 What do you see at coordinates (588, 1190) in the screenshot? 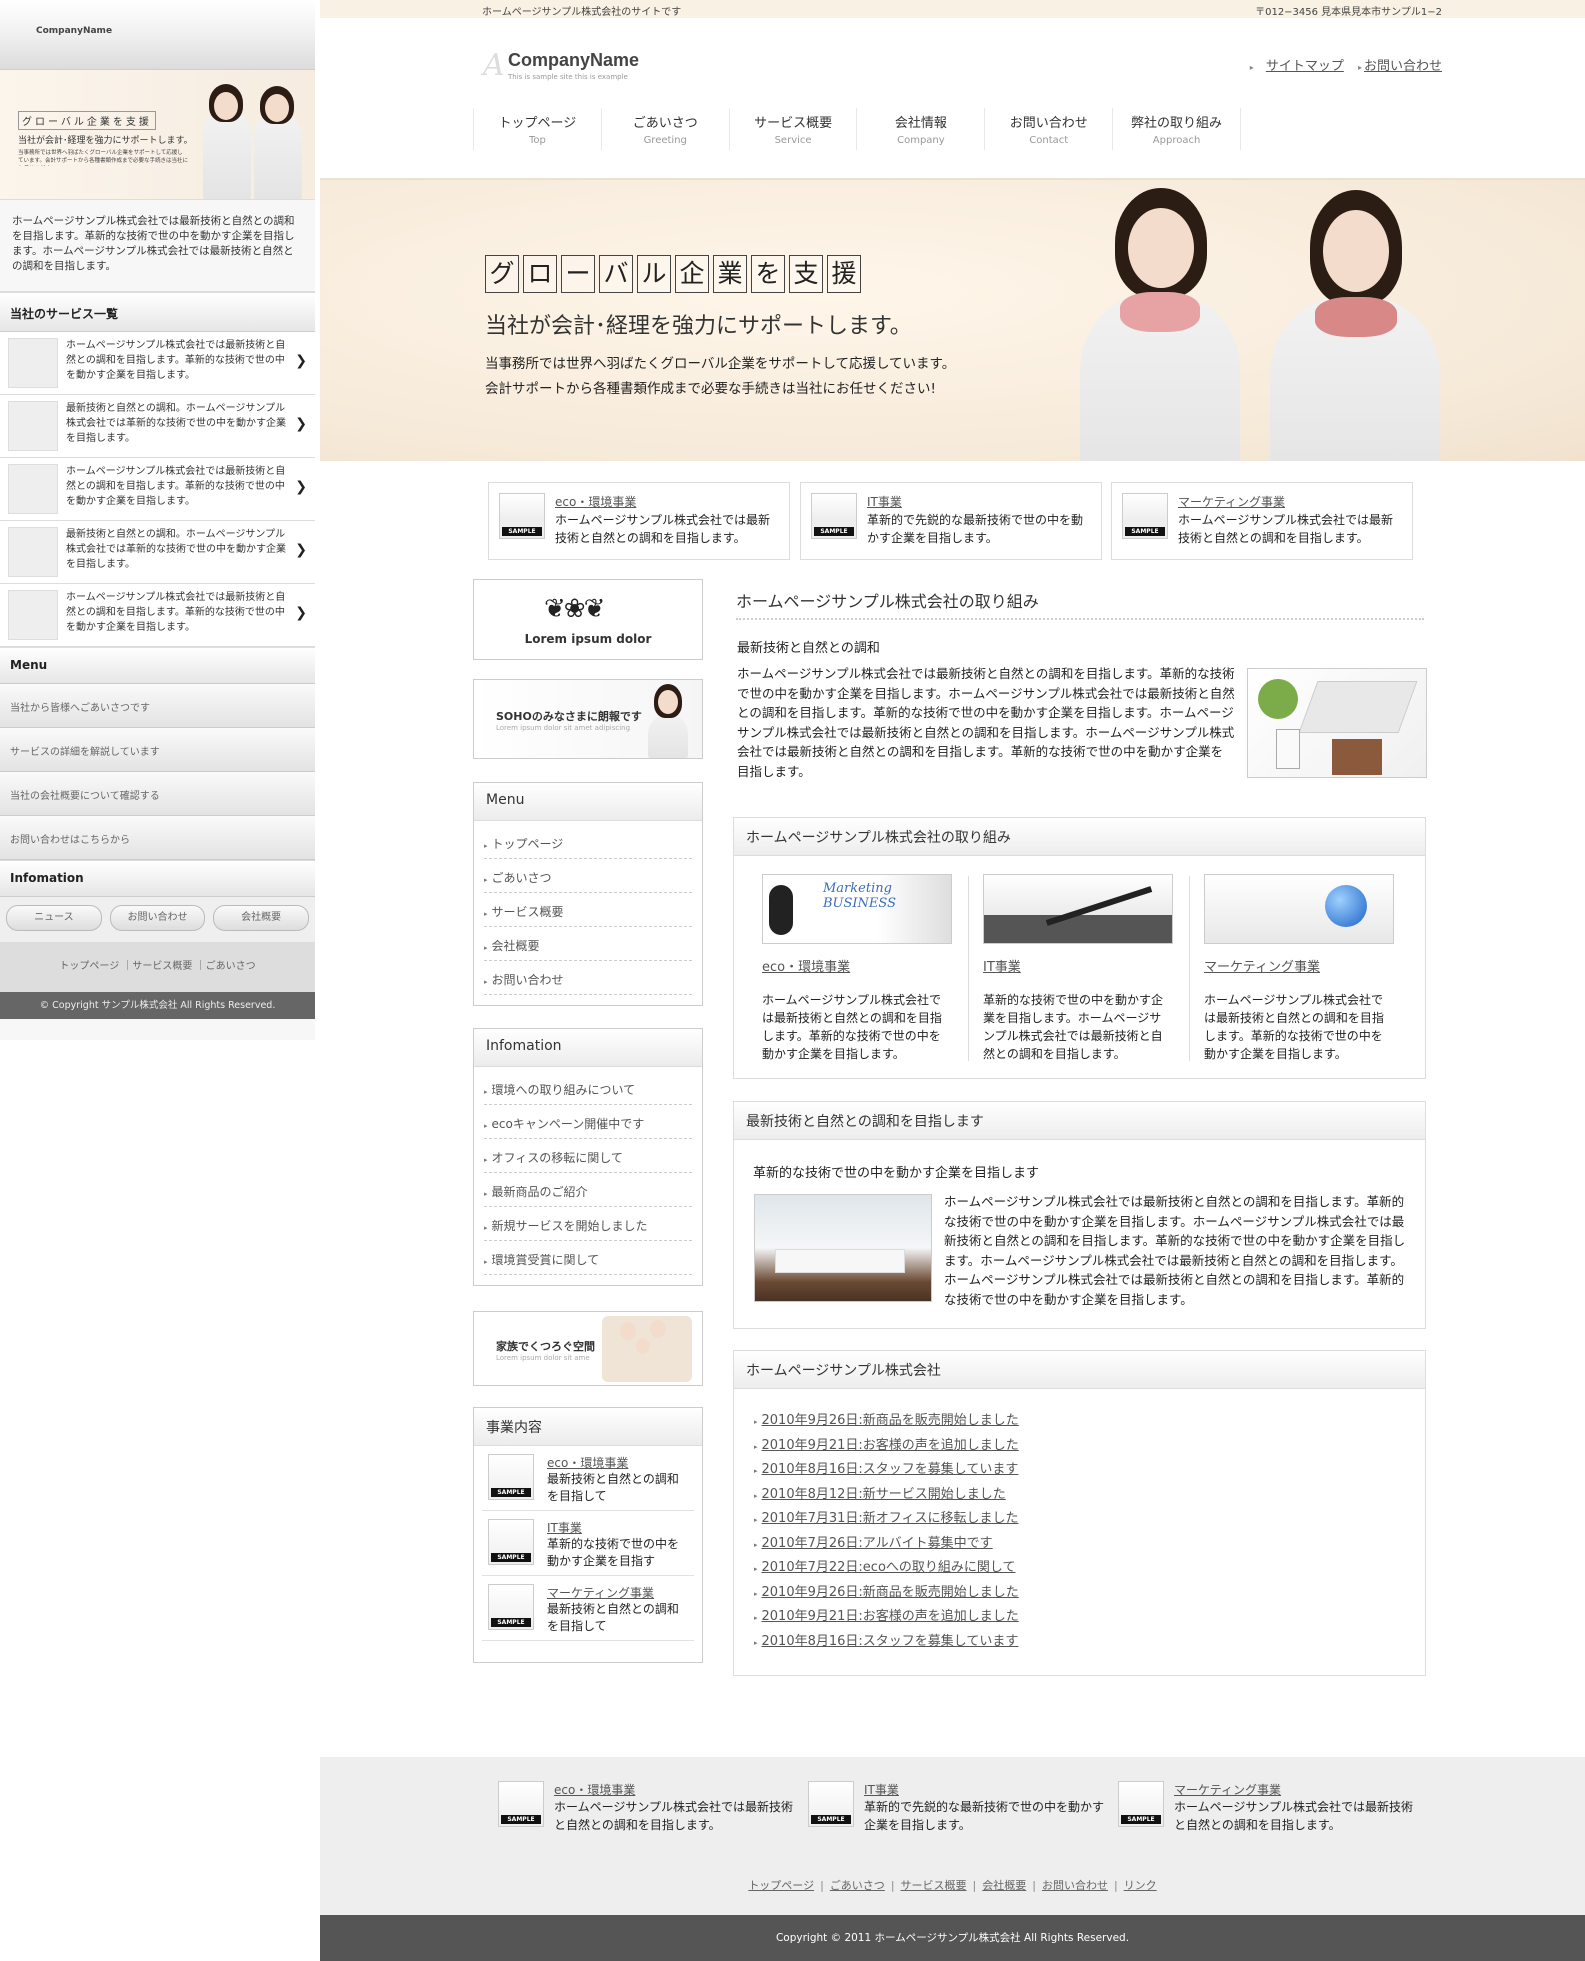
I see `sidebar-info-item: ▸ 最新商品のご紹介` at bounding box center [588, 1190].